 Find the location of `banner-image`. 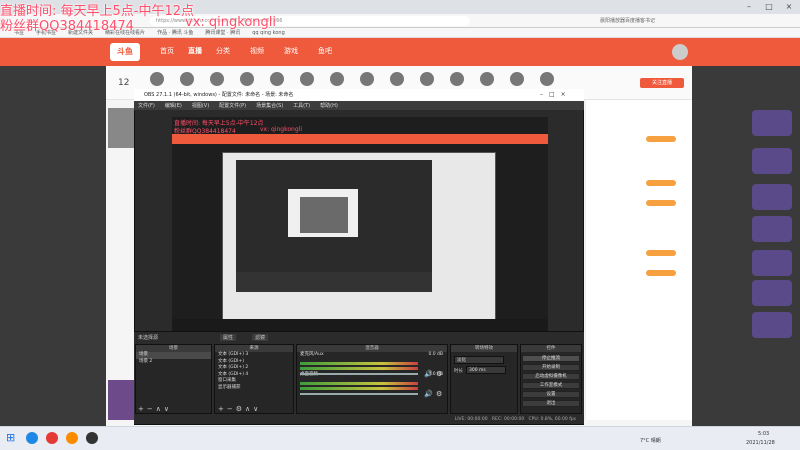

banner-image is located at coordinates (122, 400).